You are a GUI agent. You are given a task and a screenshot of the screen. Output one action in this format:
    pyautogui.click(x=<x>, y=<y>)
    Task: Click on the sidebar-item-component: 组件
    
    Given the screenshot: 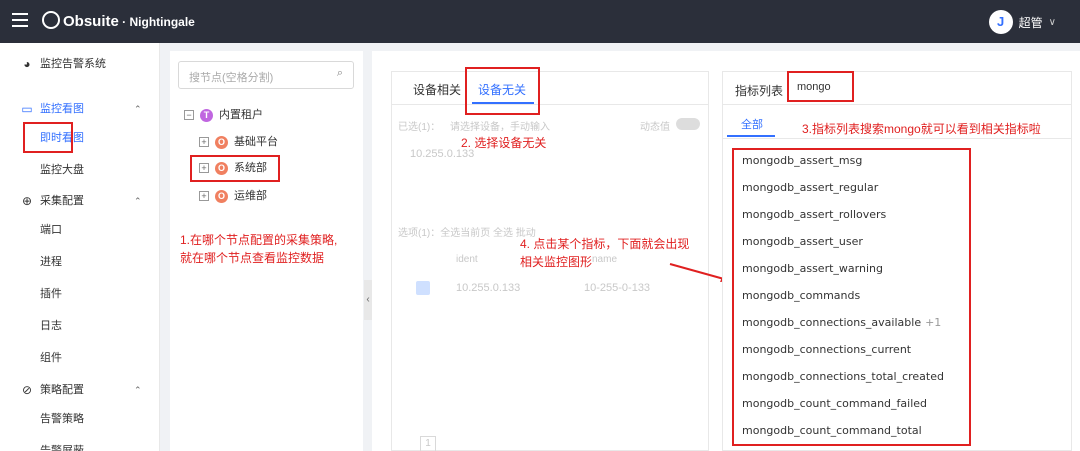 What is the action you would take?
    pyautogui.click(x=51, y=358)
    